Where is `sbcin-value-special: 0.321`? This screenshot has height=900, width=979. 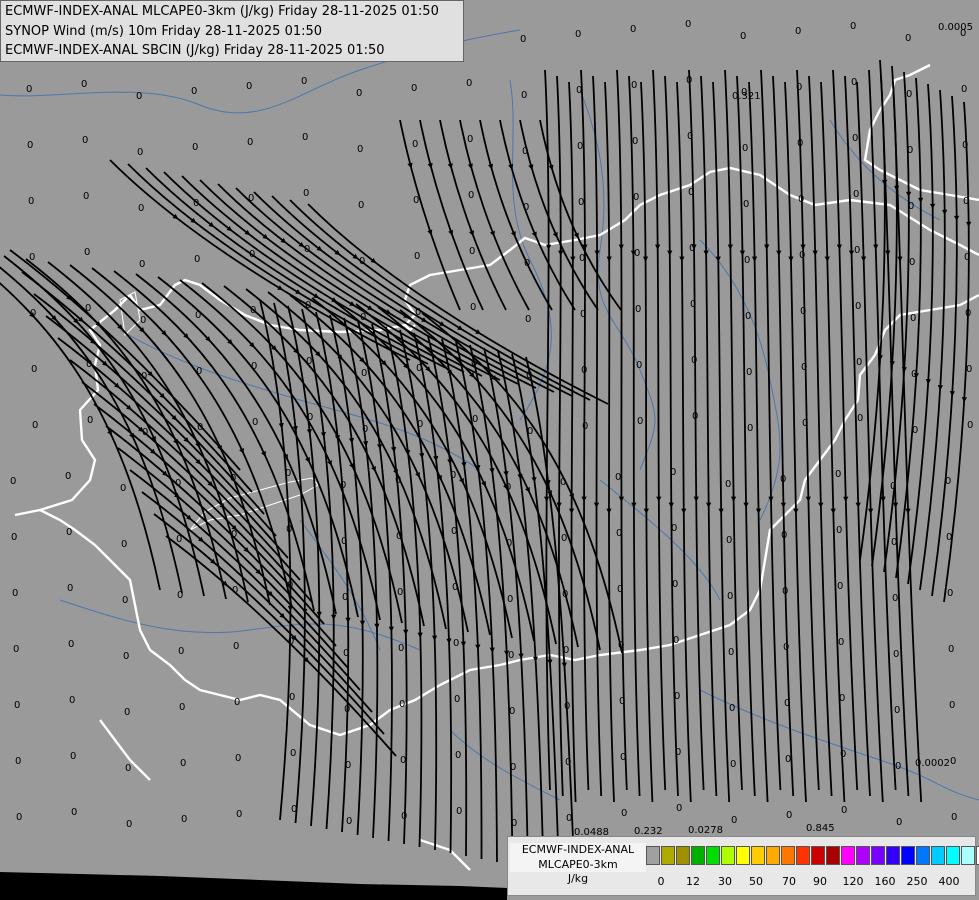
sbcin-value-special: 0.321 is located at coordinates (746, 96).